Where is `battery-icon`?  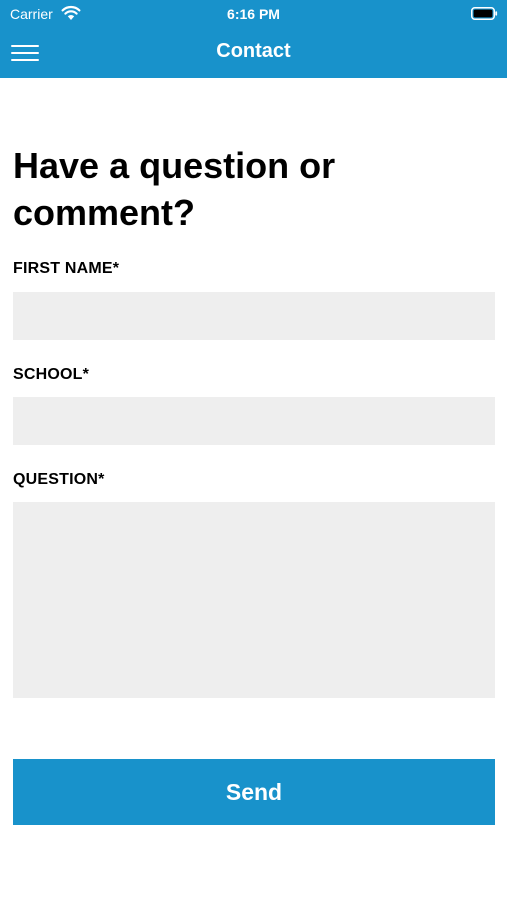
battery-icon is located at coordinates (484, 13).